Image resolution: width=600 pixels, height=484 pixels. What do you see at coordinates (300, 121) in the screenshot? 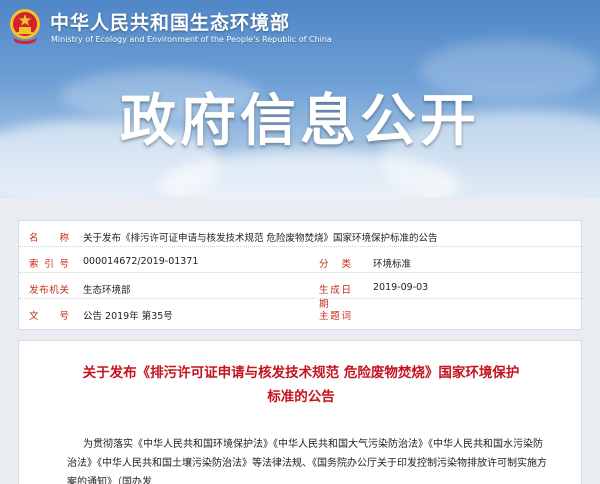
I see `banner-title: 政府信息公开` at bounding box center [300, 121].